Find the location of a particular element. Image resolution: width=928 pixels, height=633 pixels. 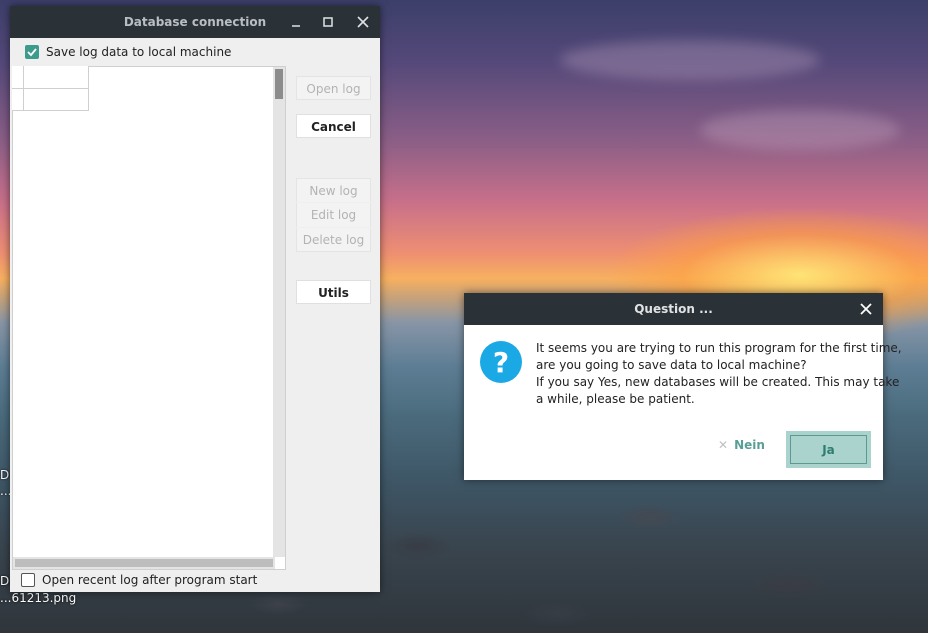

no-button: ✕ Nein is located at coordinates (741, 445).